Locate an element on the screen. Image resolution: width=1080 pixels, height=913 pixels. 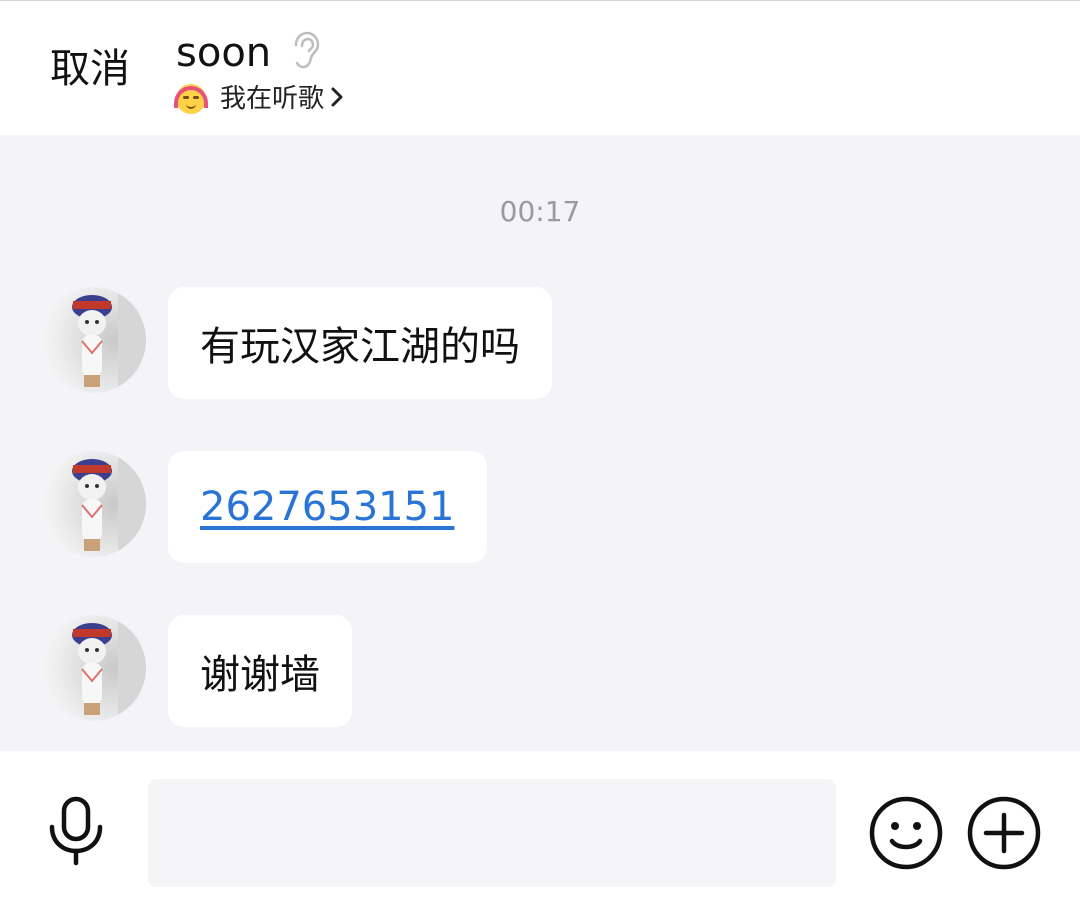
status-text: 我在听歌 is located at coordinates (272, 99).